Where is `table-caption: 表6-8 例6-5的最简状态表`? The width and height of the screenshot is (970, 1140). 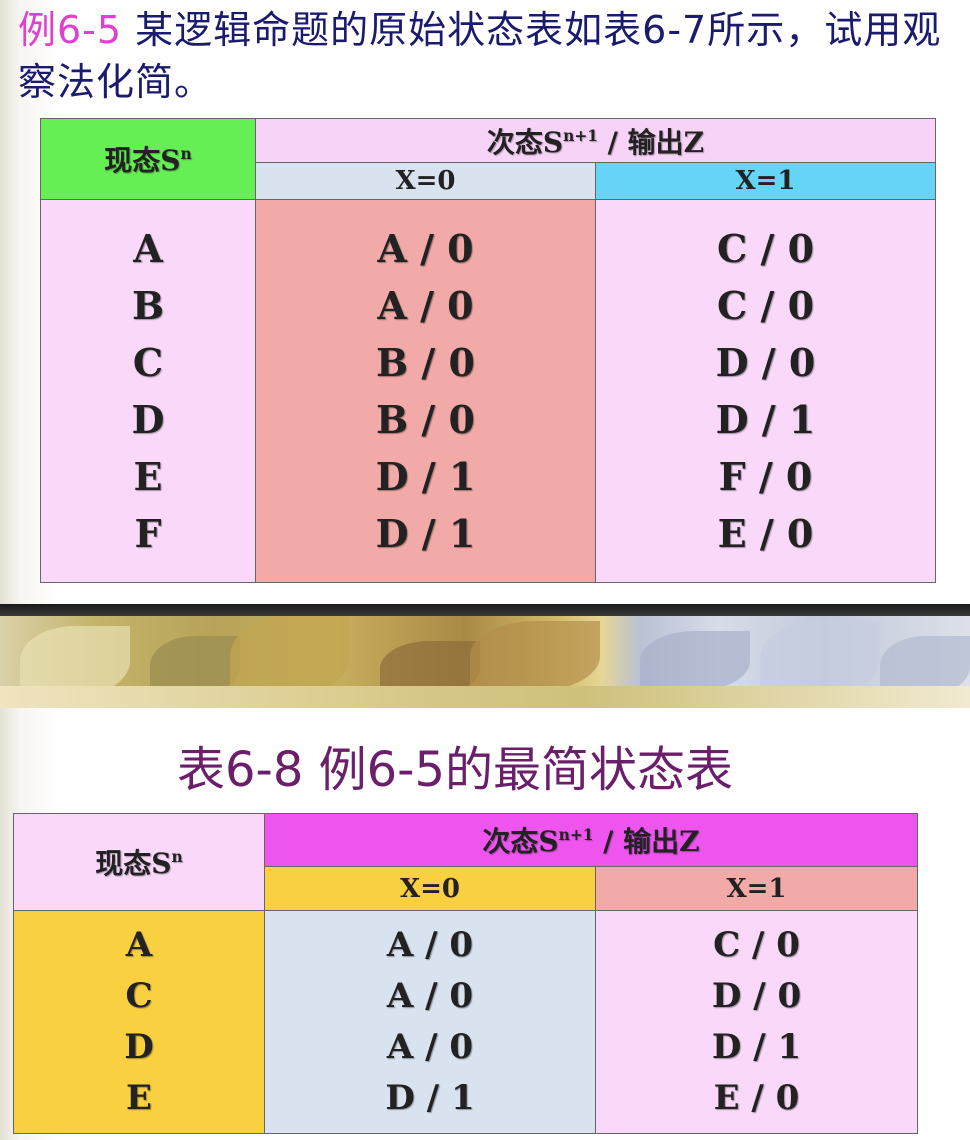
table-caption: 表6-8 例6-5的最简状态表 is located at coordinates (455, 770).